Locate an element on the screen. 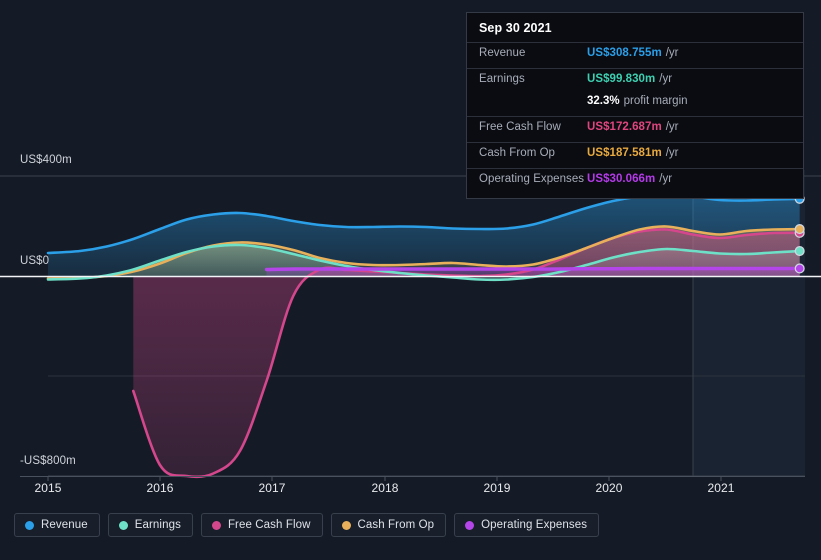 The image size is (821, 560). endpoint-dot-operating-expenses is located at coordinates (799, 268).